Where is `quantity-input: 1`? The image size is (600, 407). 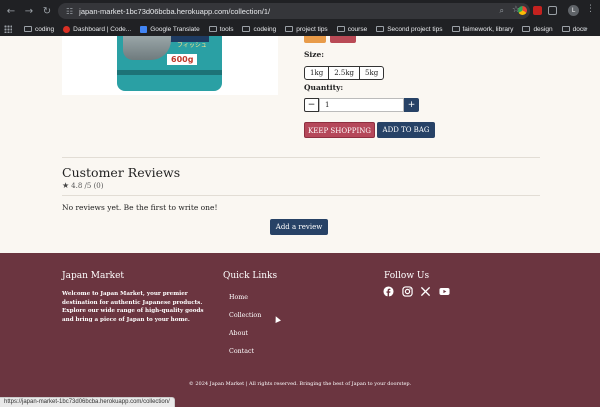
quantity-input: 1 is located at coordinates (361, 105).